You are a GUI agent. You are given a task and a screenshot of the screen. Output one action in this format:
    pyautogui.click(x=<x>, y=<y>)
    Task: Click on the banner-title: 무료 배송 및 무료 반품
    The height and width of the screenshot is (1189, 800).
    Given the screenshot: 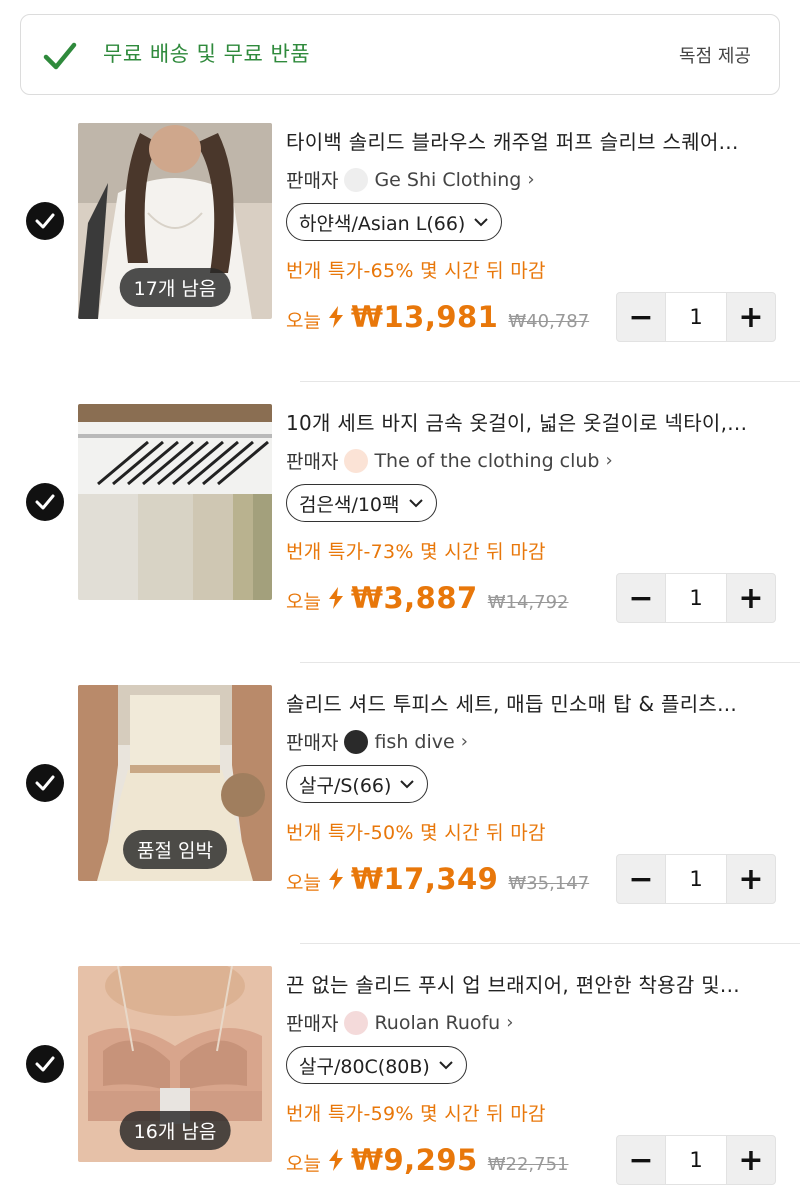 What is the action you would take?
    pyautogui.click(x=207, y=54)
    